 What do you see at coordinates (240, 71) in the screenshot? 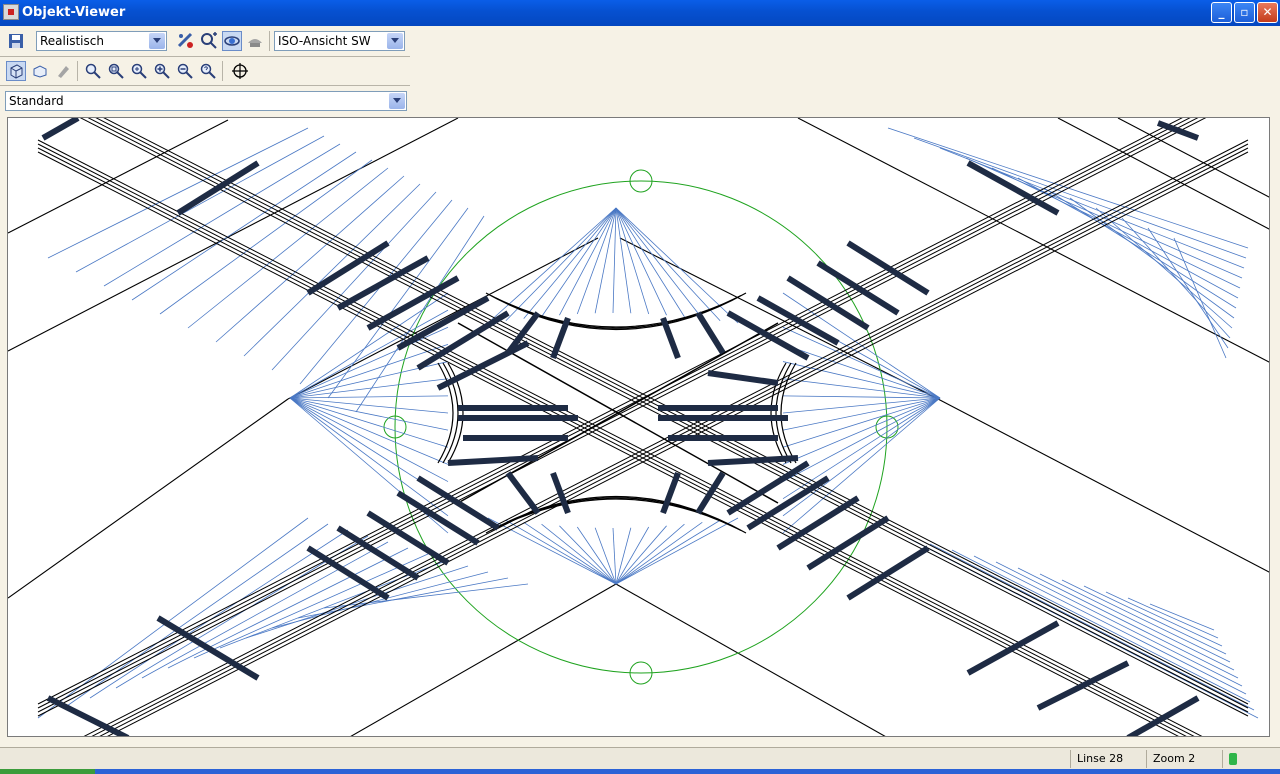
I see `crosshair-icon` at bounding box center [240, 71].